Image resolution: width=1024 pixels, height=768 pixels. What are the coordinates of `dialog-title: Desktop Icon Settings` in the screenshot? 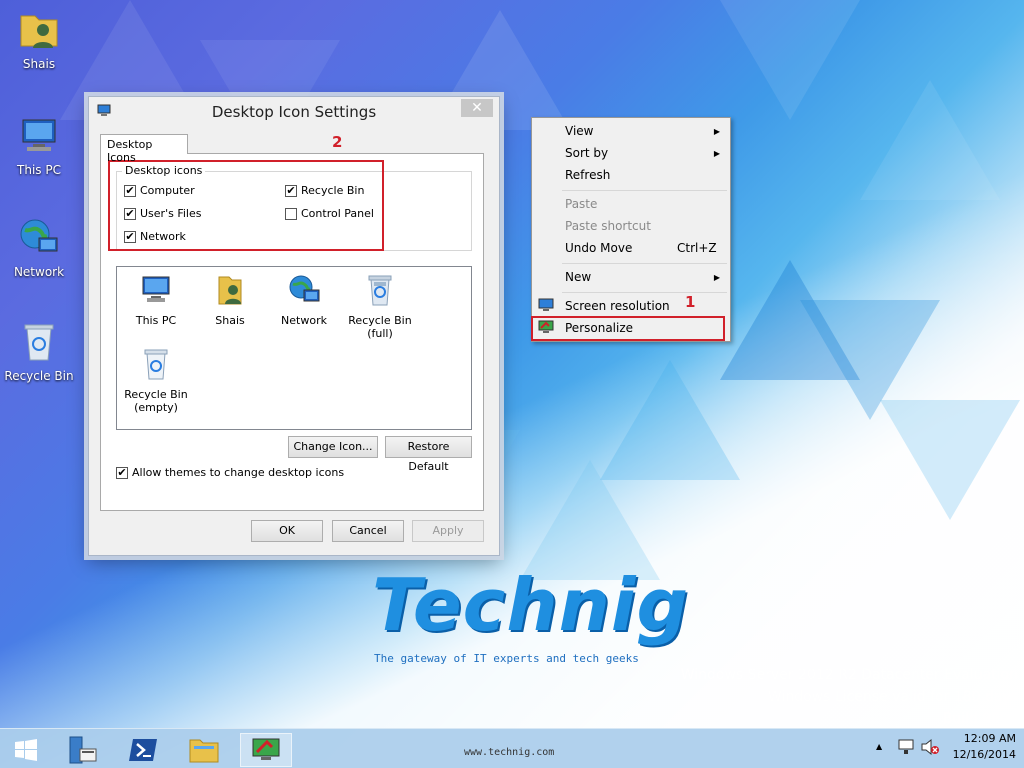 It's located at (294, 112).